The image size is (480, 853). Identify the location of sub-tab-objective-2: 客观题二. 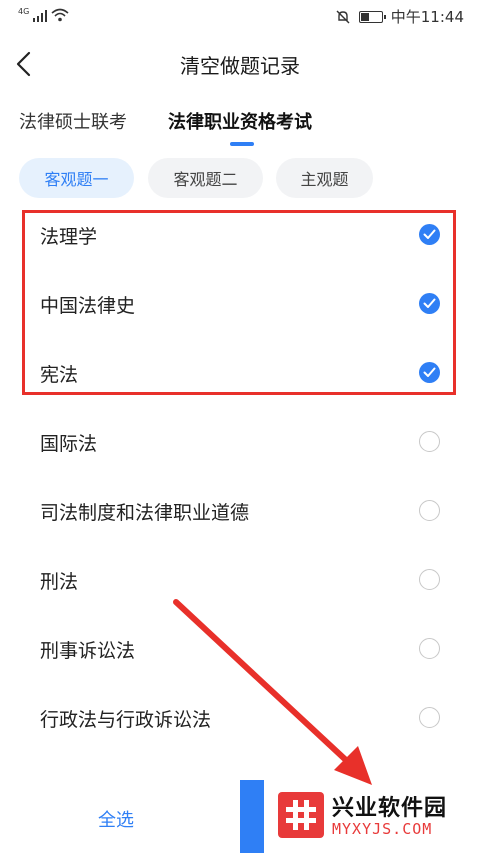
(205, 178).